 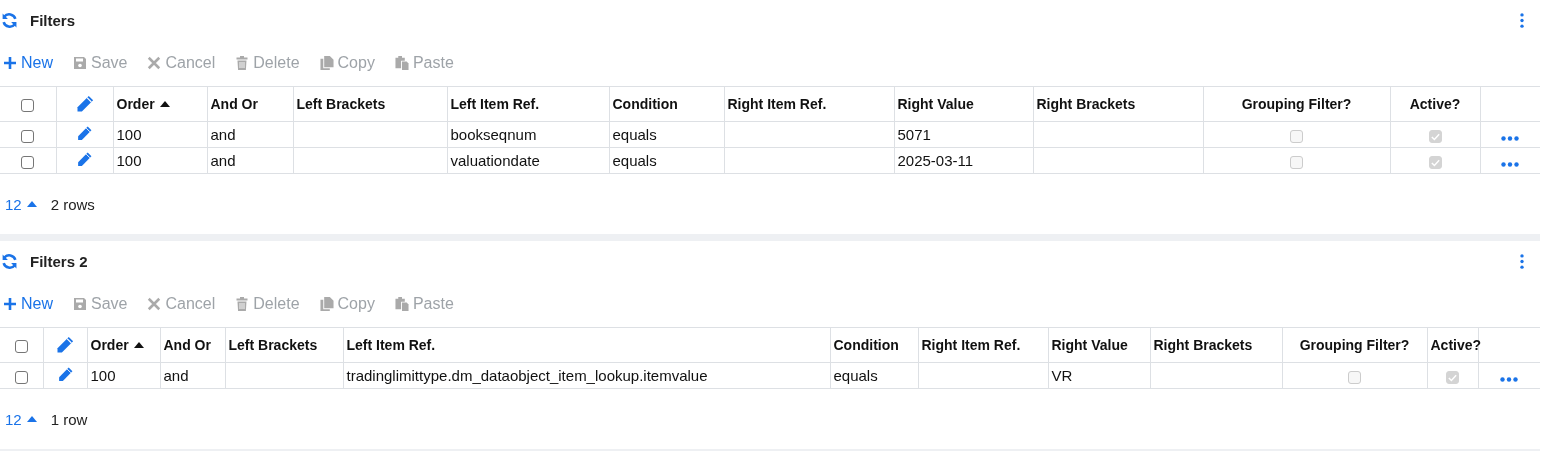 What do you see at coordinates (72, 204) in the screenshot?
I see `row-count: 2 rows` at bounding box center [72, 204].